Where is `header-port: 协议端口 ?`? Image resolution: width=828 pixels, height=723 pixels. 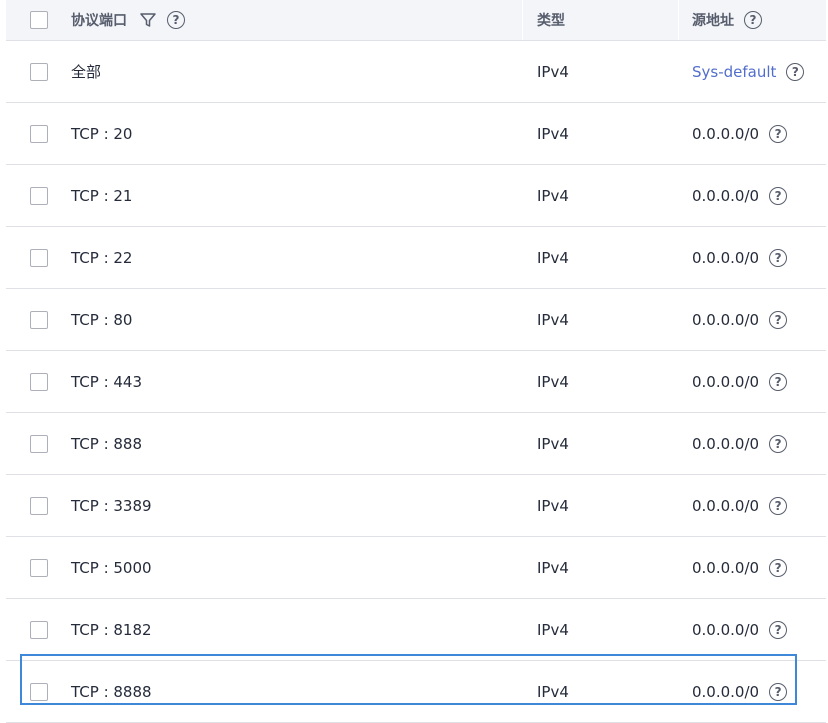
header-port: 协议端口 ? is located at coordinates (128, 20).